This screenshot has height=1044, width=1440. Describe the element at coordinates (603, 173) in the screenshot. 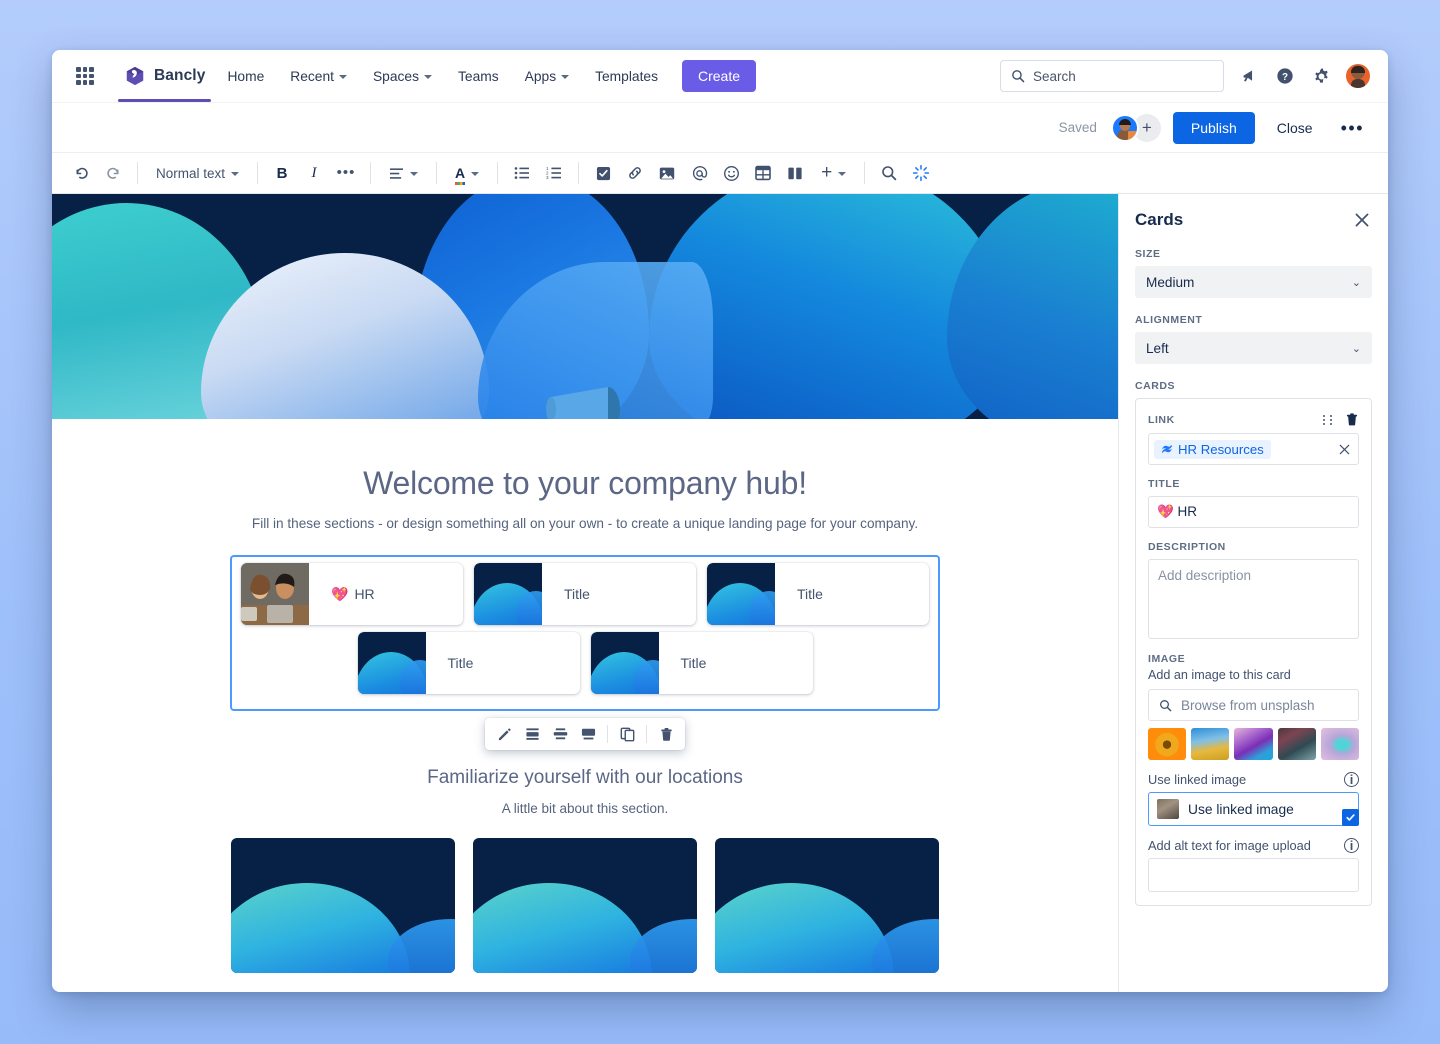

I see `task-list-button` at that location.